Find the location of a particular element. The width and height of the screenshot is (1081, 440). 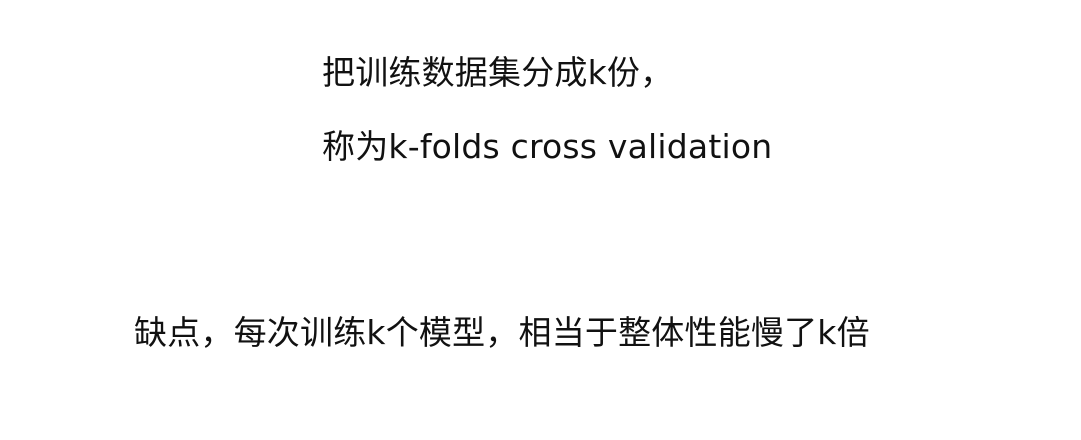

drawback-text: 缺点，每次训练k个模型，相当于整体性能慢了k倍 is located at coordinates (502, 332).